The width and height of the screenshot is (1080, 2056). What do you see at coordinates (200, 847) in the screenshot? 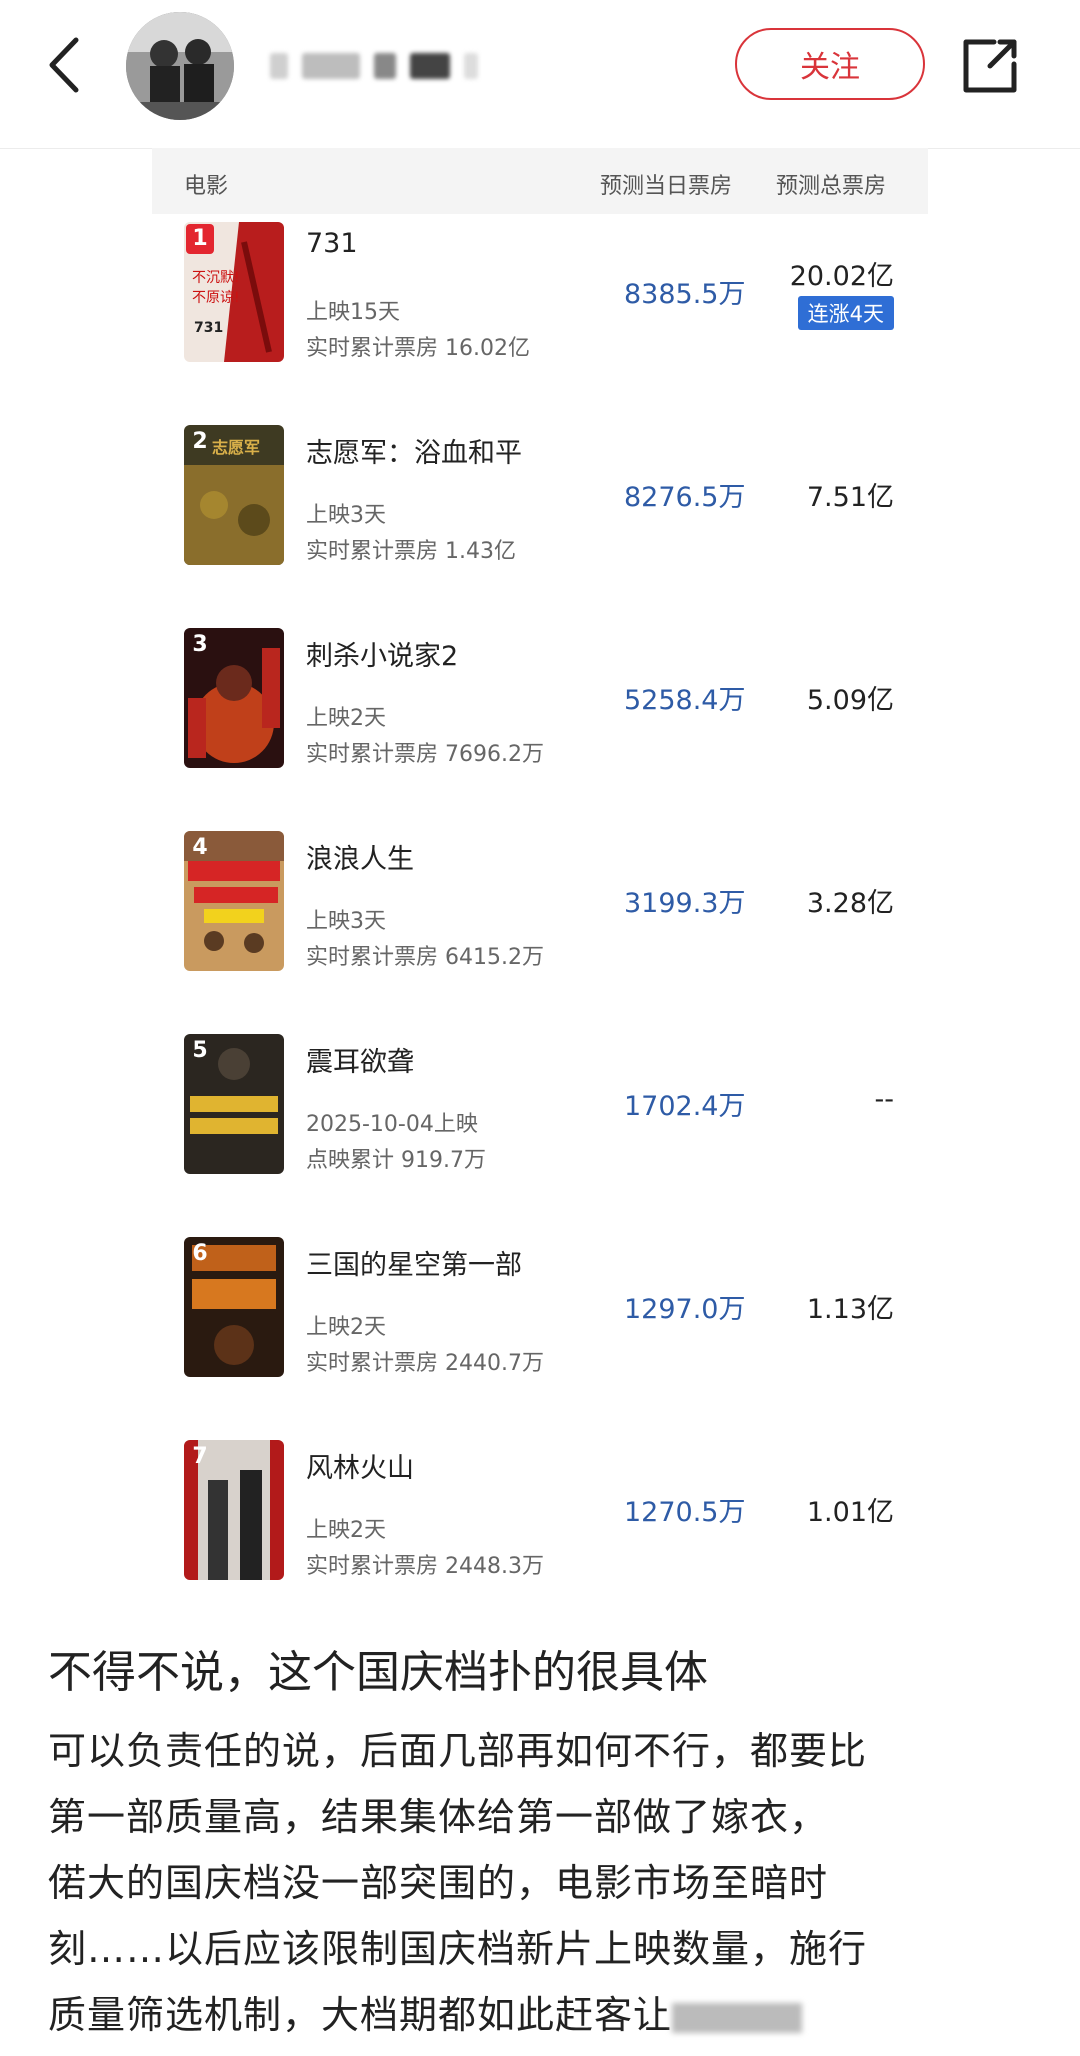
I see `rank-badge: 4` at bounding box center [200, 847].